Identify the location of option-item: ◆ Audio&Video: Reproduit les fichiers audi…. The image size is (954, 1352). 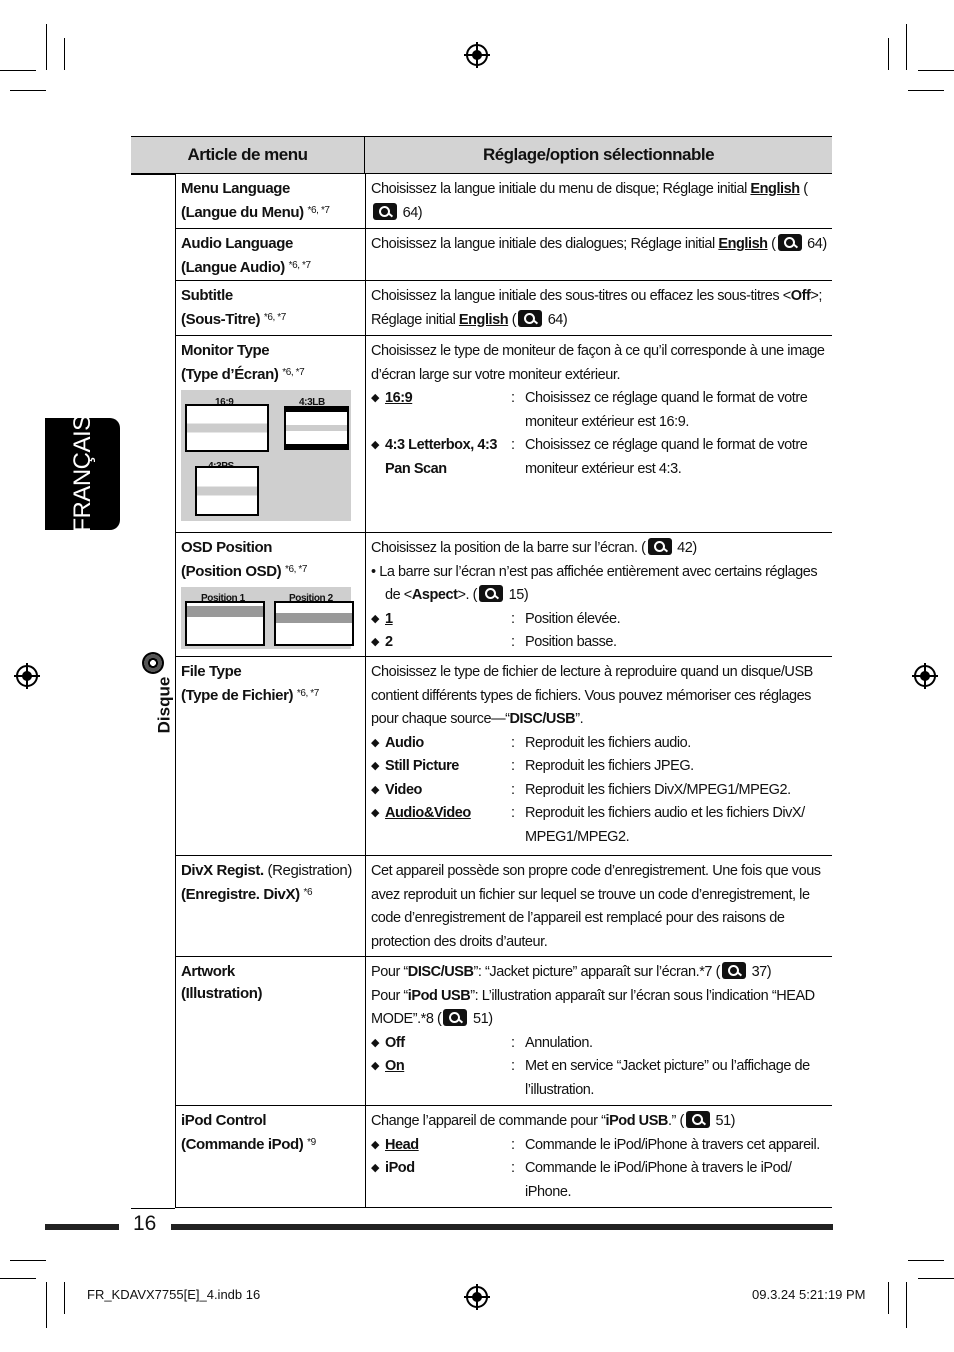
(599, 825).